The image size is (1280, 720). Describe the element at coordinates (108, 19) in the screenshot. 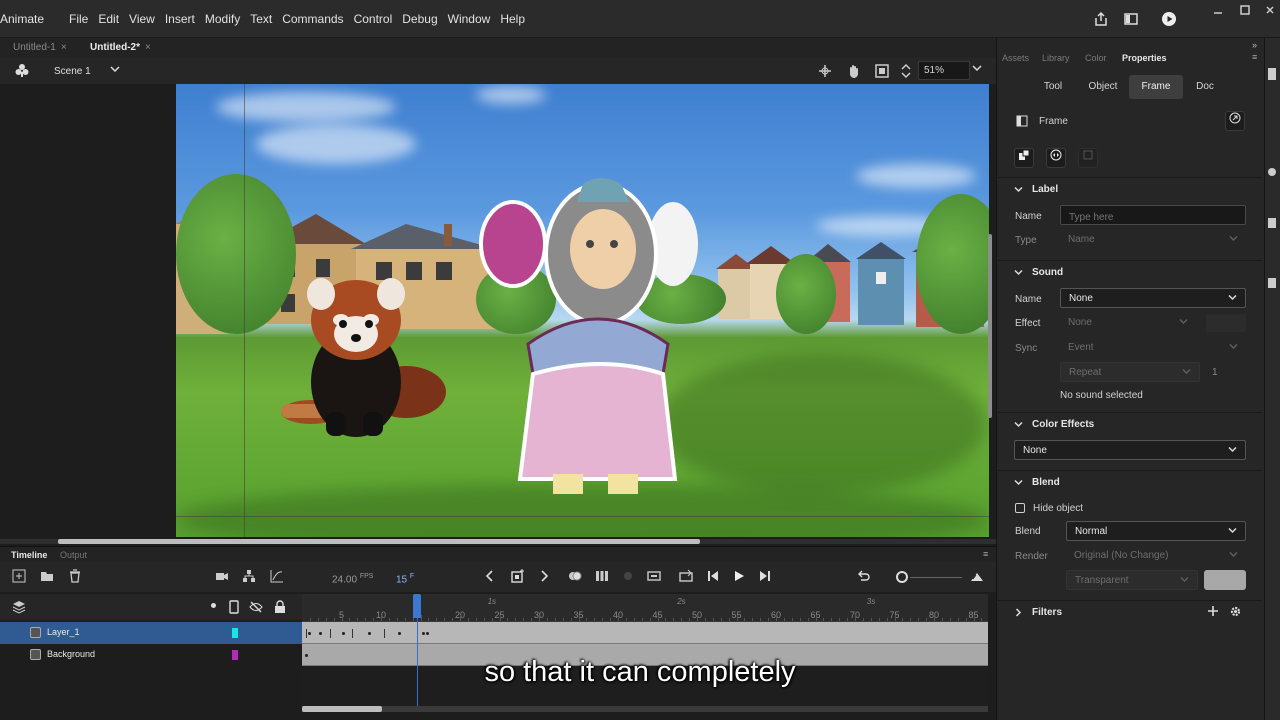

I see `menu-edit: Edit` at that location.